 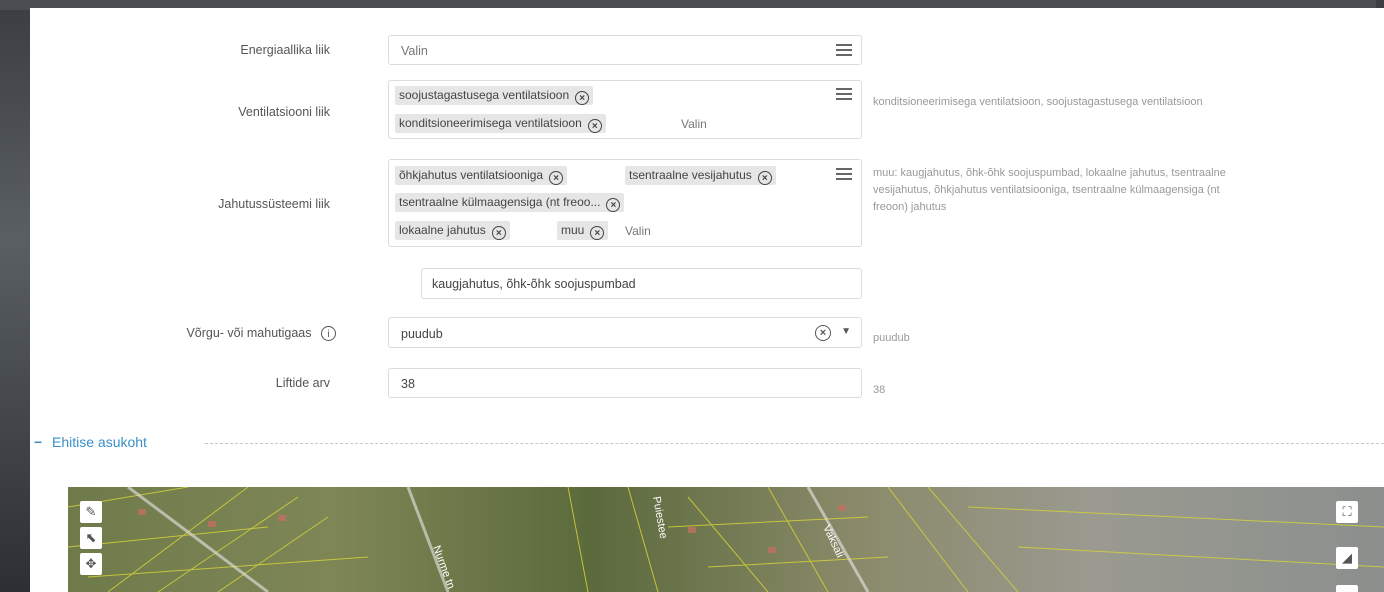 What do you see at coordinates (659, 517) in the screenshot?
I see `map-street-label: Puiestee` at bounding box center [659, 517].